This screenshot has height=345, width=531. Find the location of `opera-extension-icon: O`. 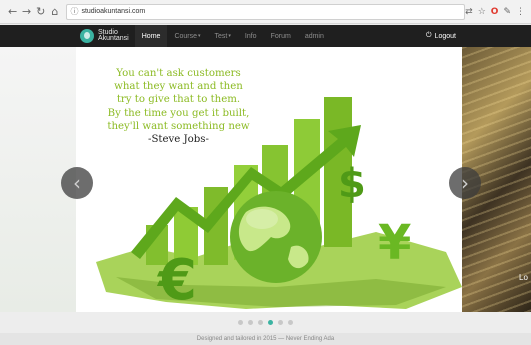

opera-extension-icon: O is located at coordinates (495, 12).